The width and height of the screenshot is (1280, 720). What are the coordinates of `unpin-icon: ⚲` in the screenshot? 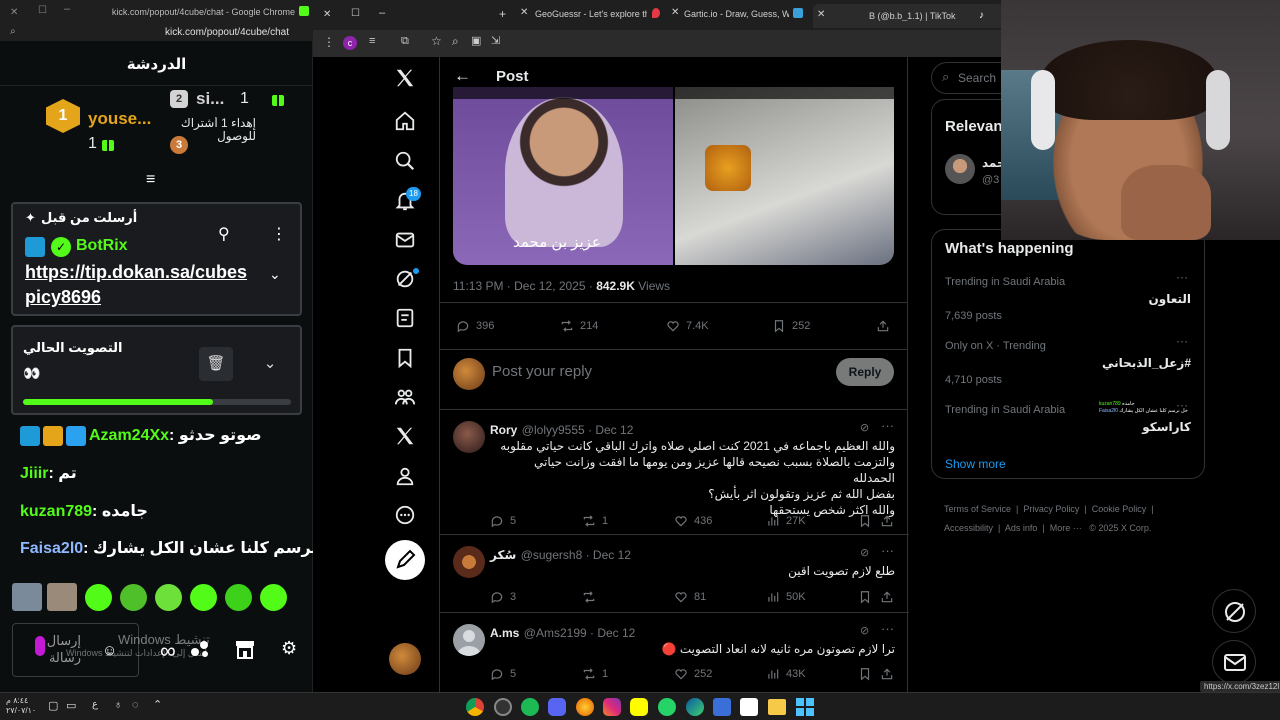 It's located at (224, 234).